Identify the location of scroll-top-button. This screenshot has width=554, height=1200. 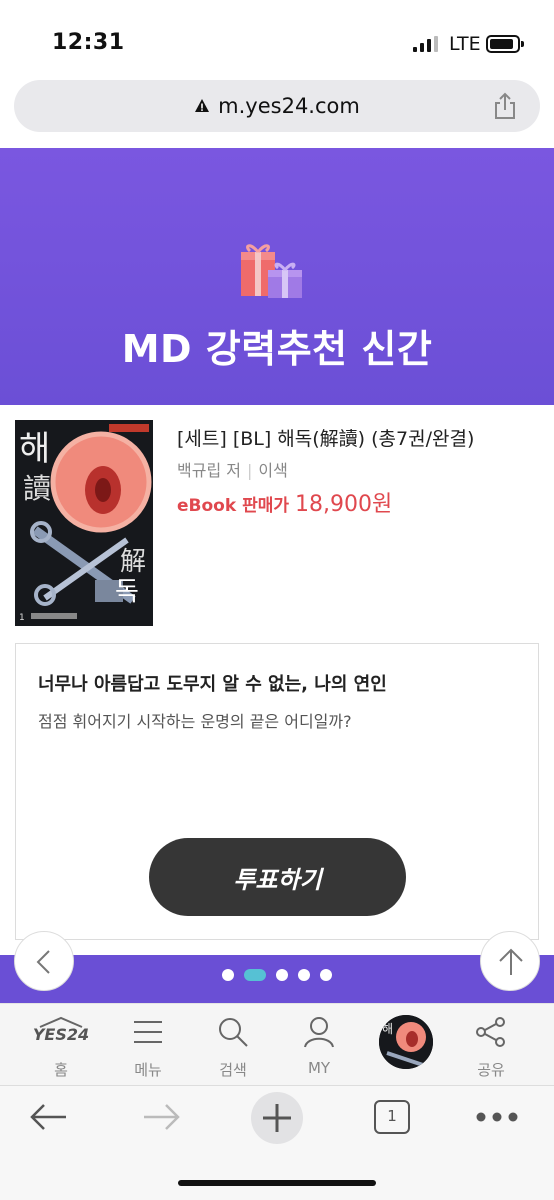
(510, 961).